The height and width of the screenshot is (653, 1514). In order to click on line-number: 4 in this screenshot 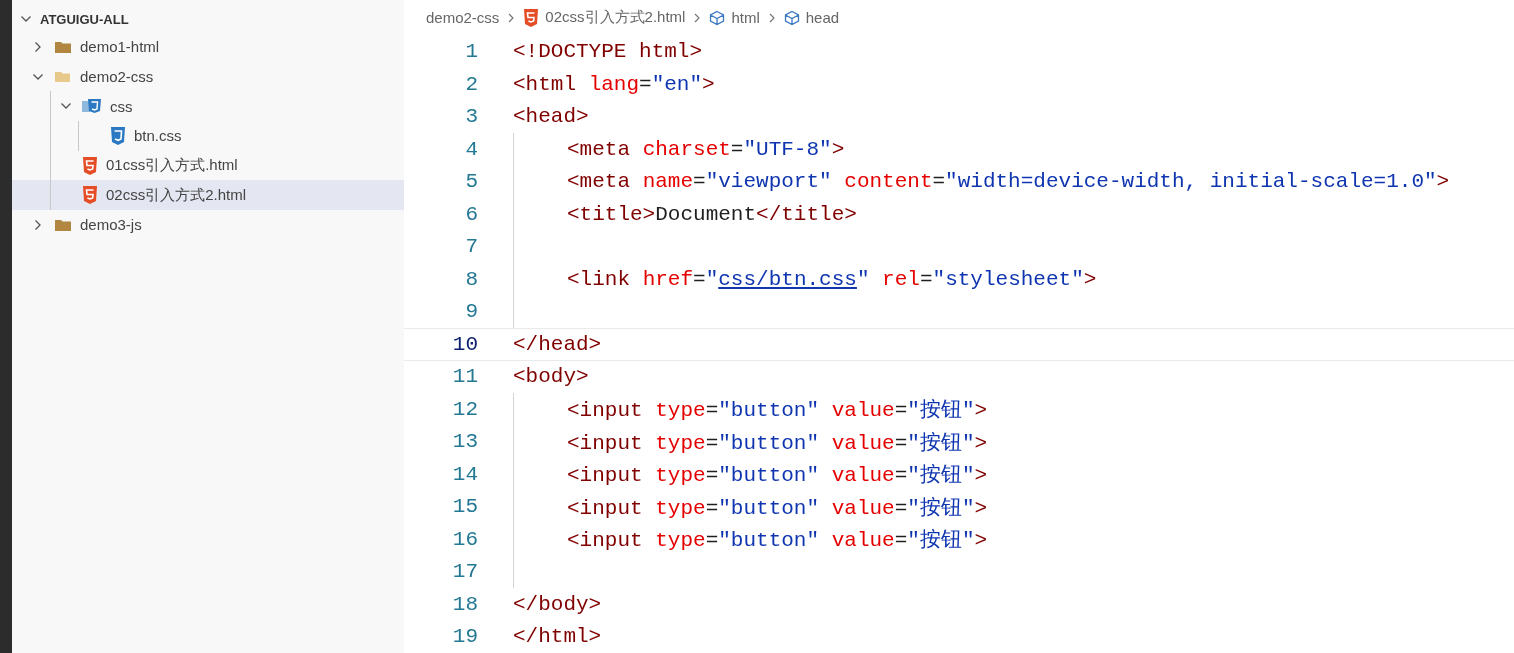, I will do `click(471, 149)`.